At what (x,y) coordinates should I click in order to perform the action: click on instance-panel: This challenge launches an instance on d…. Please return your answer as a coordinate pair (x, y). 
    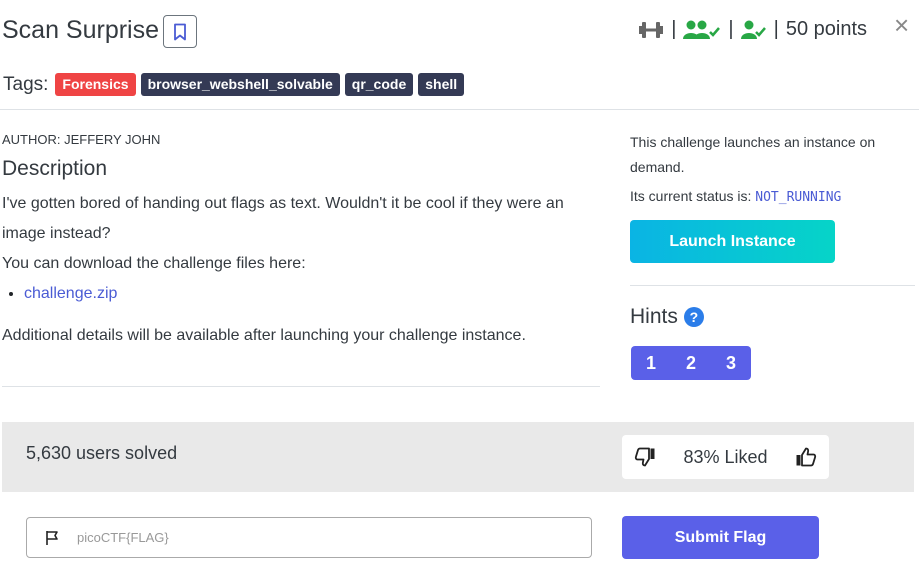
    Looking at the image, I should click on (772, 196).